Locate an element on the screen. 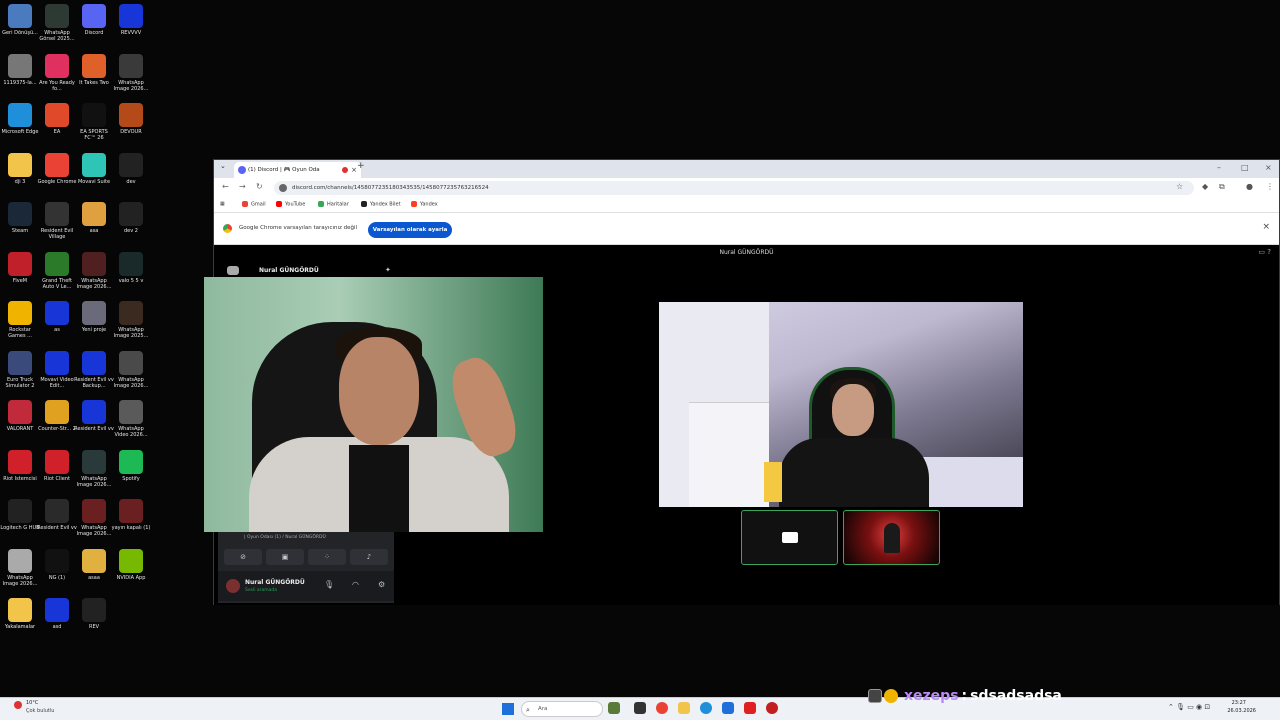 The height and width of the screenshot is (720, 1280). weather-desc: Çok bulutlu is located at coordinates (40, 711).